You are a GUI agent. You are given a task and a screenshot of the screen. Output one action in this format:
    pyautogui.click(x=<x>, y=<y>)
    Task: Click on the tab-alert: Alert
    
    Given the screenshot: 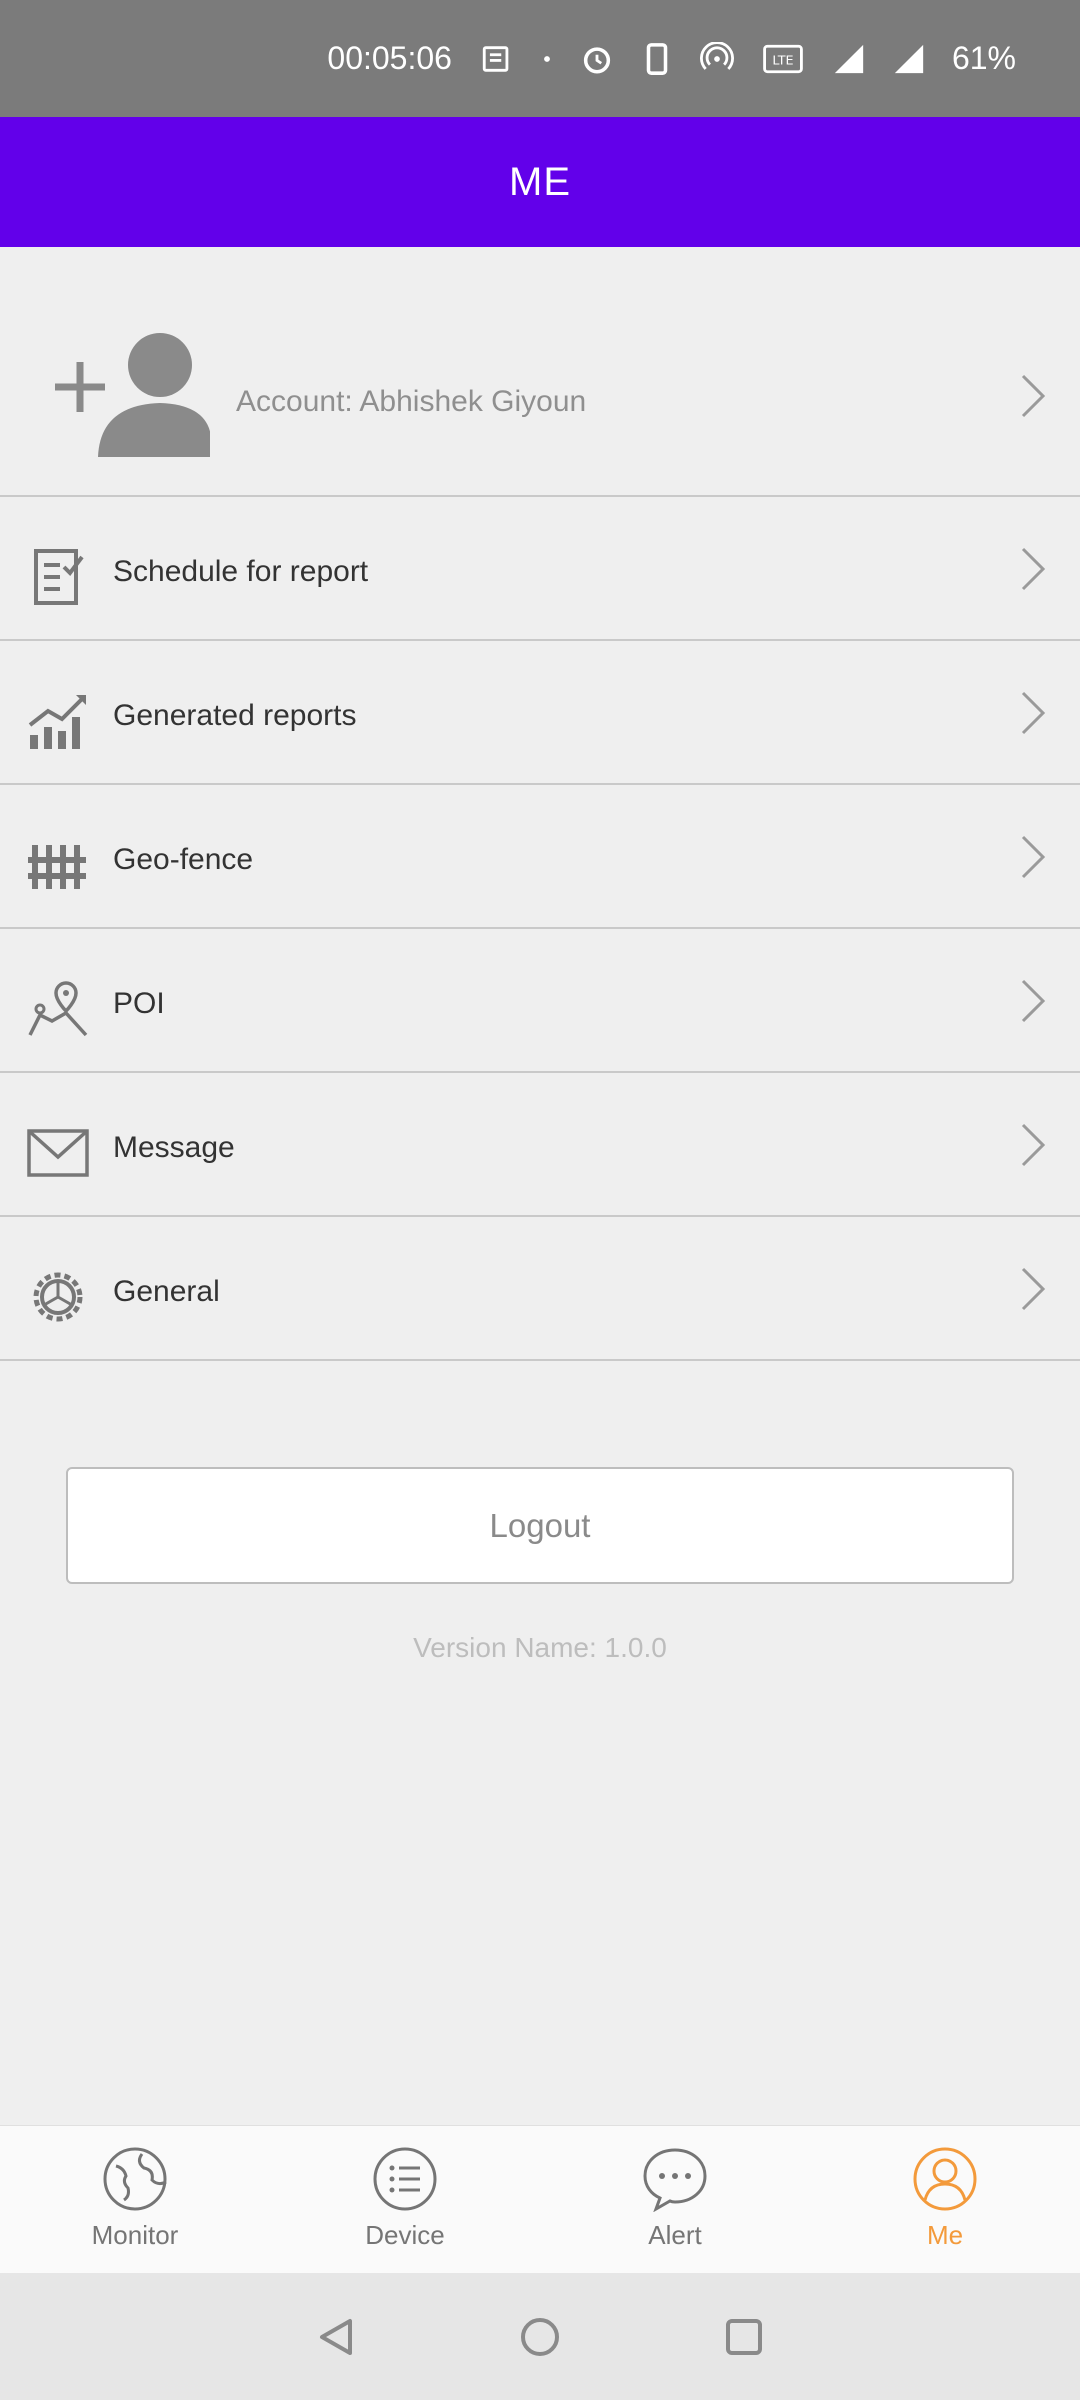 What is the action you would take?
    pyautogui.click(x=675, y=2199)
    